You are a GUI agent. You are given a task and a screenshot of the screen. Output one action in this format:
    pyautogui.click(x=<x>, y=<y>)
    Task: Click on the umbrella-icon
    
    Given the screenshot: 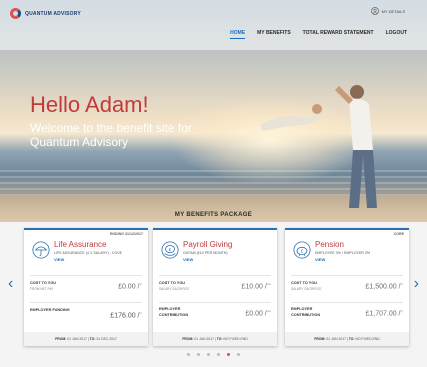 What is the action you would take?
    pyautogui.click(x=41, y=250)
    